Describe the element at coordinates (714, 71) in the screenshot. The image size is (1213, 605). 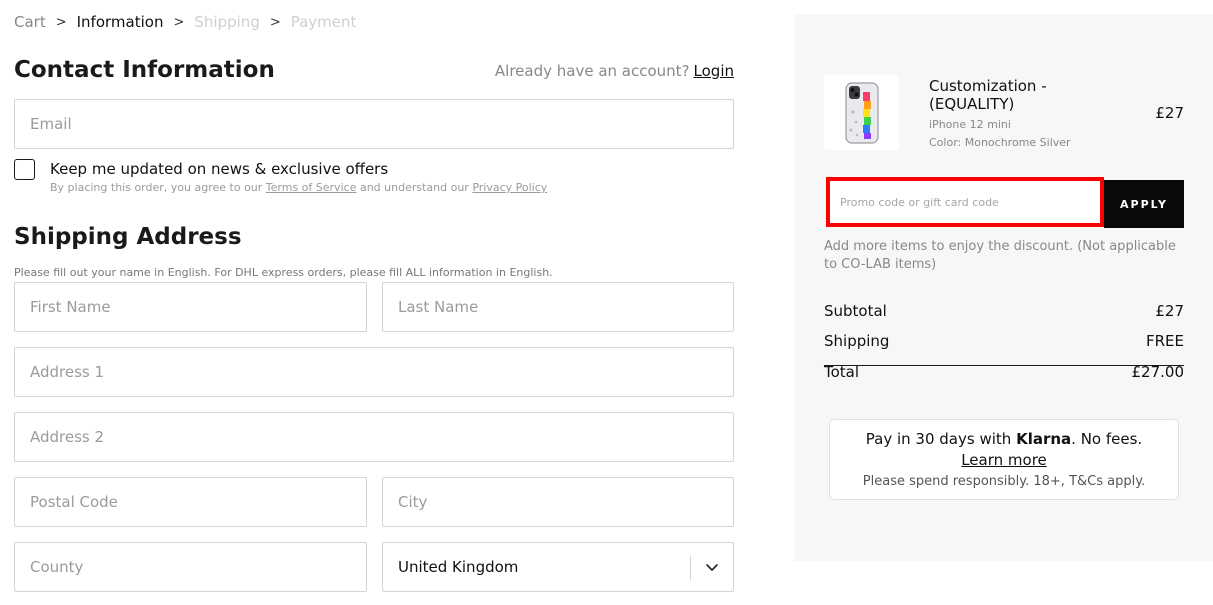
I see `login-link: Login` at that location.